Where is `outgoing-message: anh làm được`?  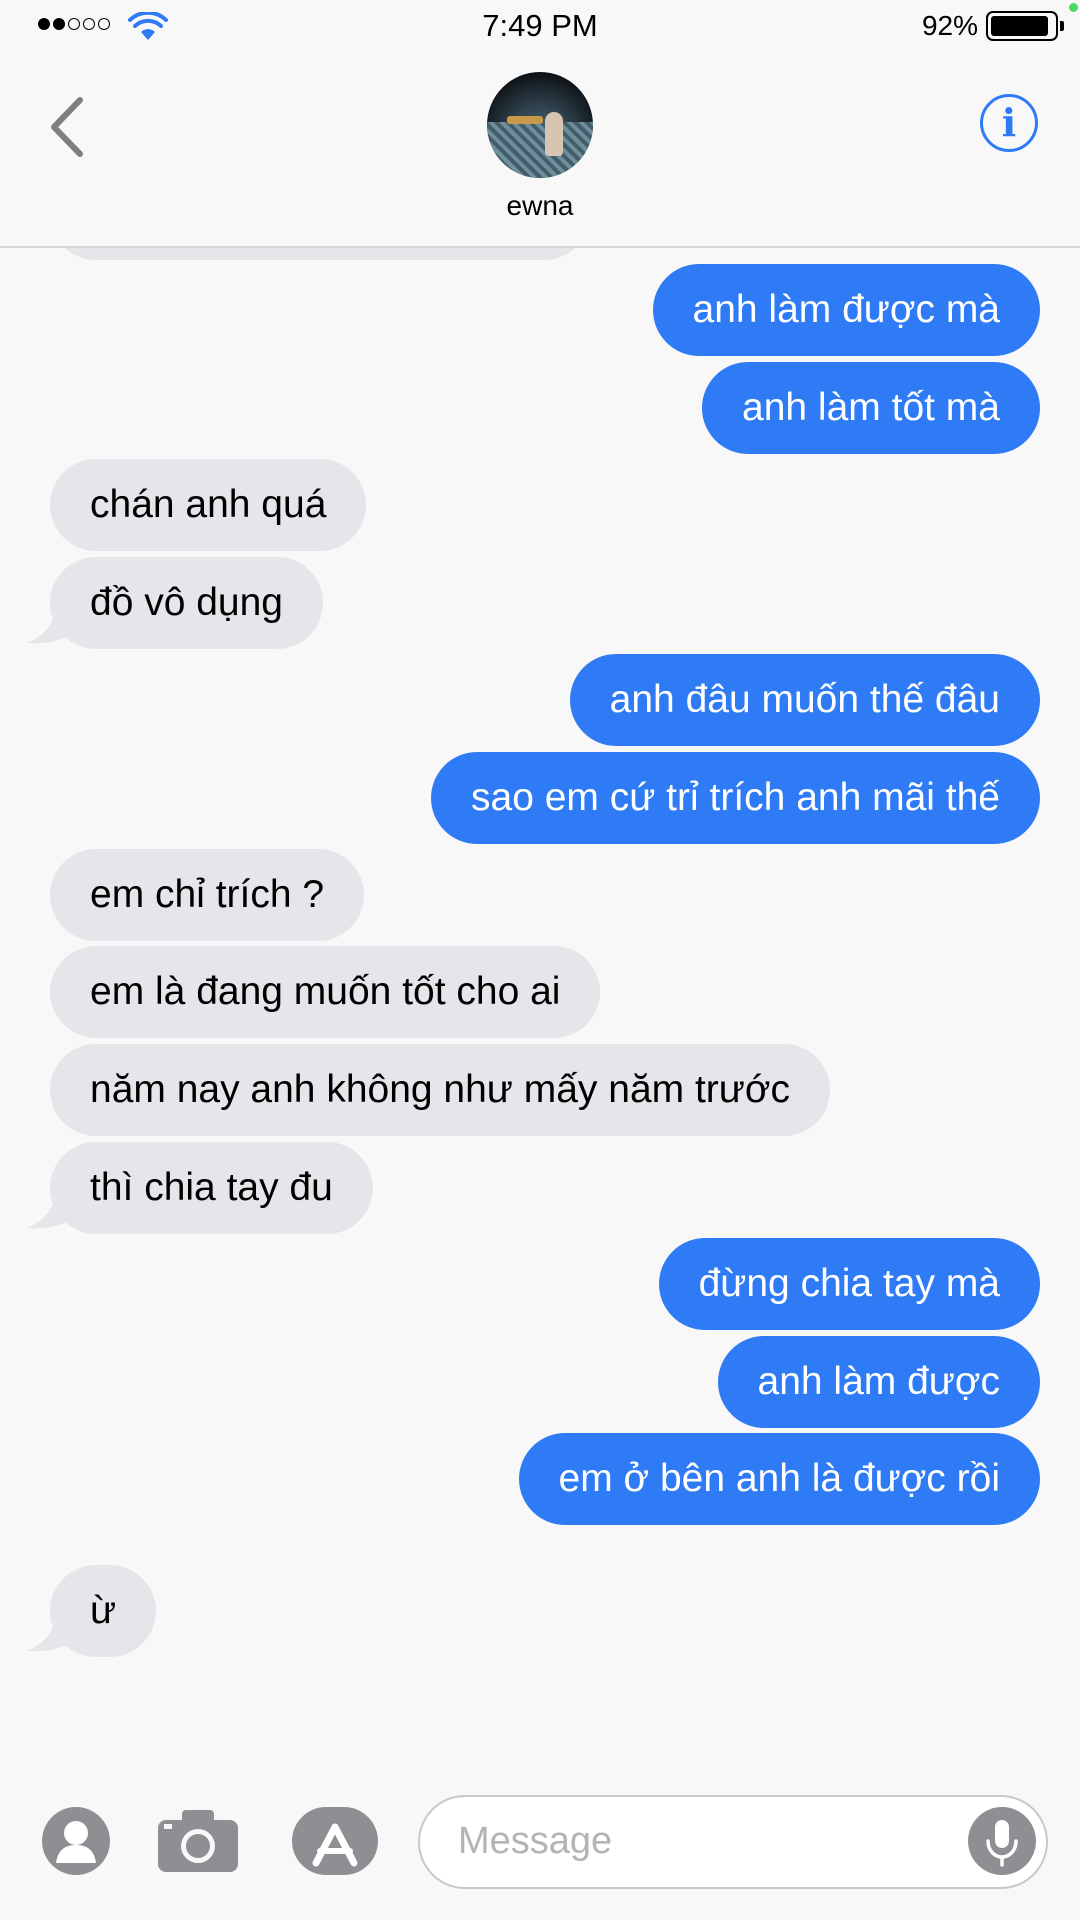
outgoing-message: anh làm được is located at coordinates (878, 1382).